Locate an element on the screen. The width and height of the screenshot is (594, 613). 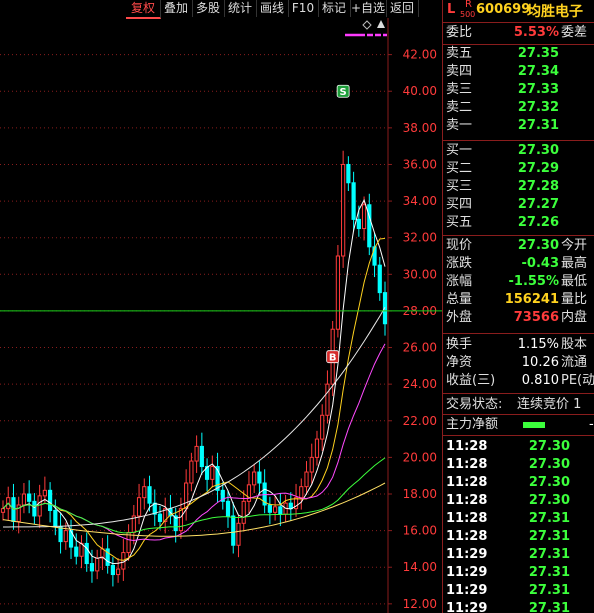
ask-price: 27.32 is located at coordinates (538, 107).